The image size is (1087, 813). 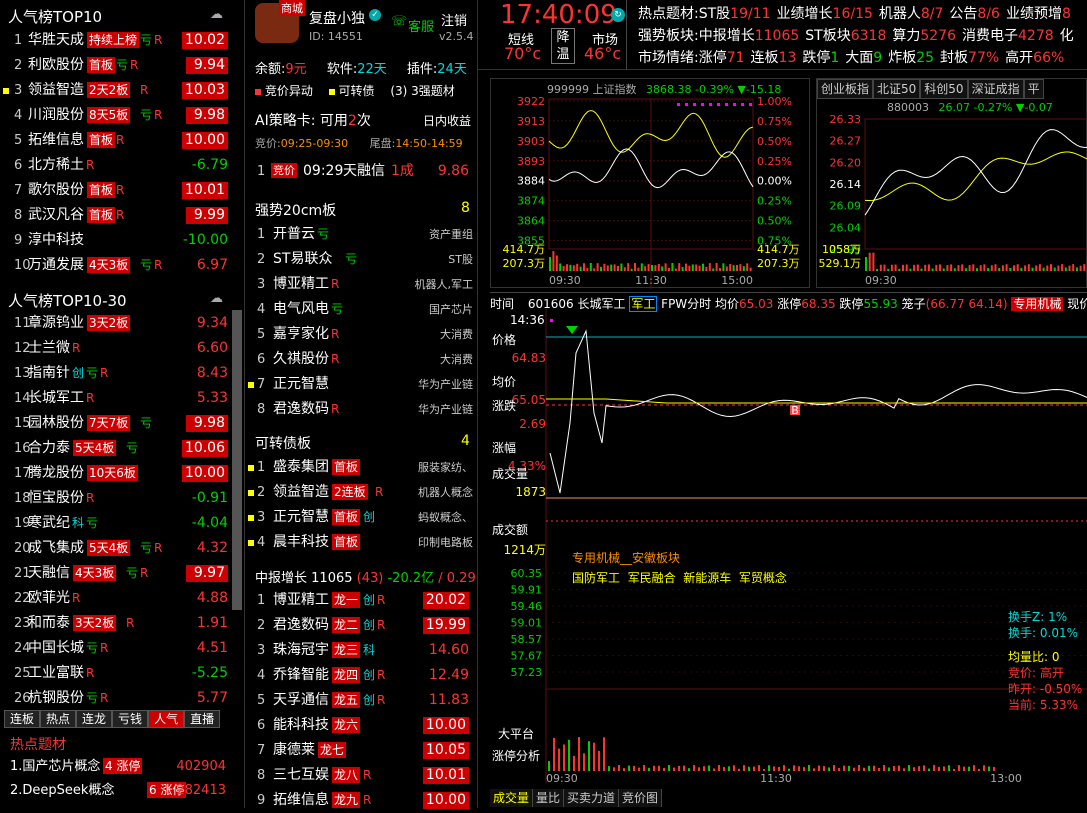 I want to click on stat-item: ST板块, so click(x=827, y=36).